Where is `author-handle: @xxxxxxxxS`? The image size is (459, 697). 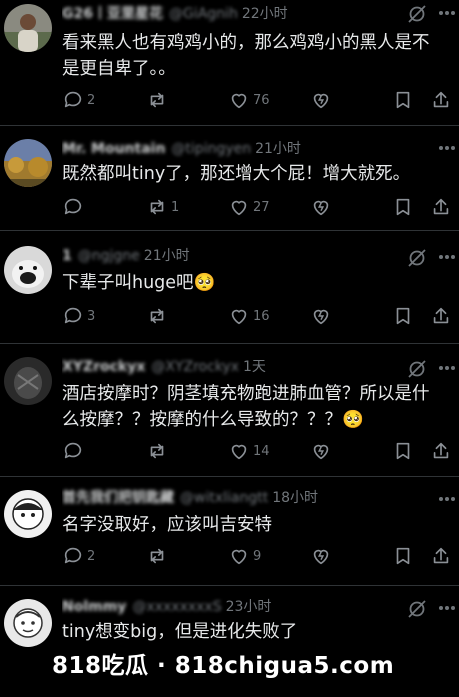 author-handle: @xxxxxxxxS is located at coordinates (176, 607).